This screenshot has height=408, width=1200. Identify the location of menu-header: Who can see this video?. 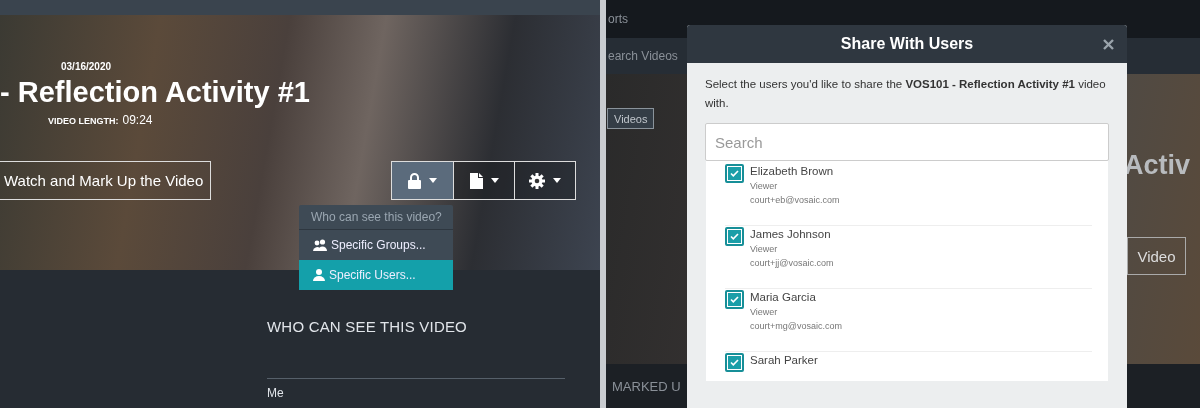
(376, 217).